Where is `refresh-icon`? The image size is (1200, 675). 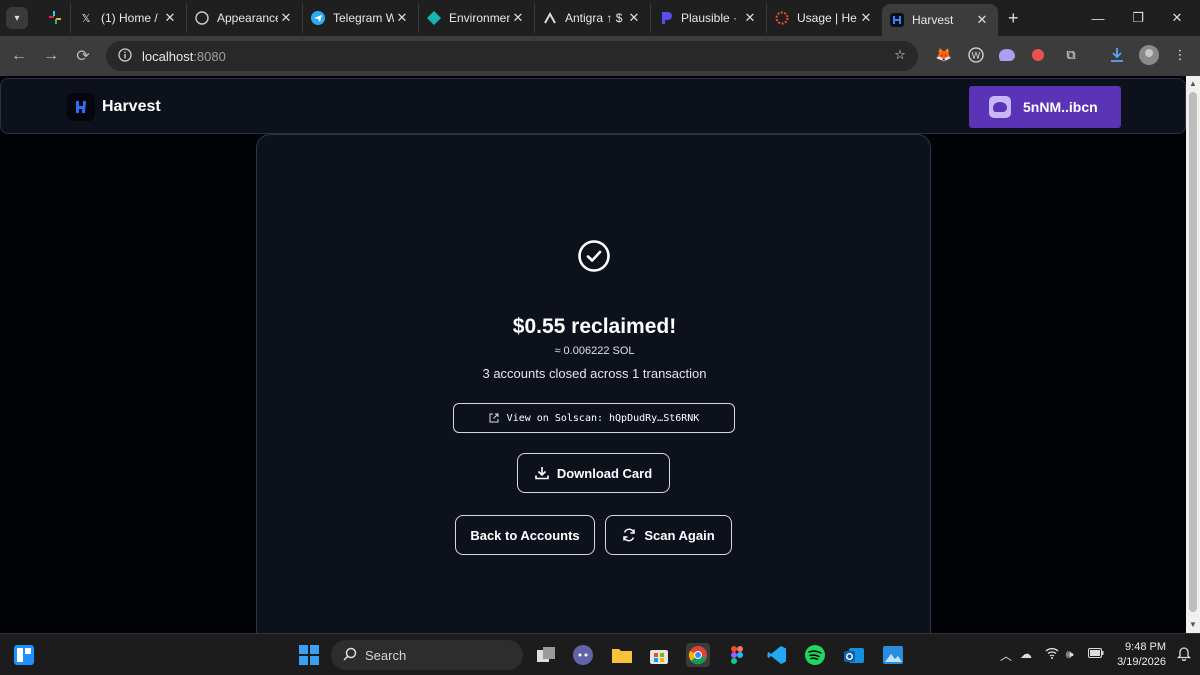
refresh-icon is located at coordinates (629, 535).